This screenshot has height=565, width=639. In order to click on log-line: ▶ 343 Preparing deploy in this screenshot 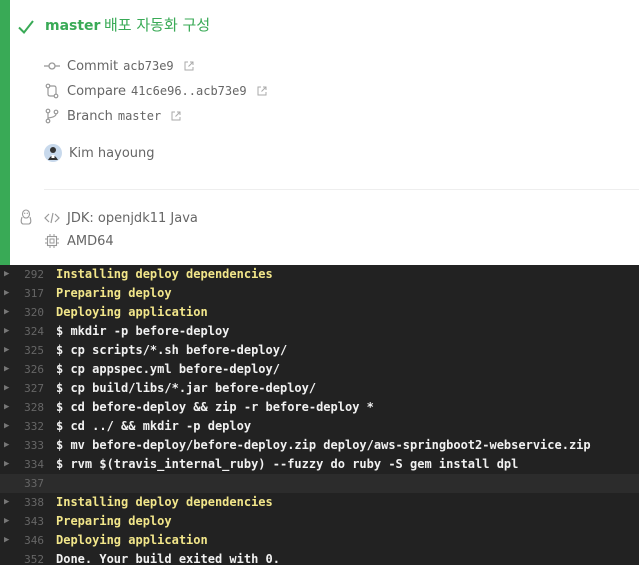, I will do `click(319, 521)`.